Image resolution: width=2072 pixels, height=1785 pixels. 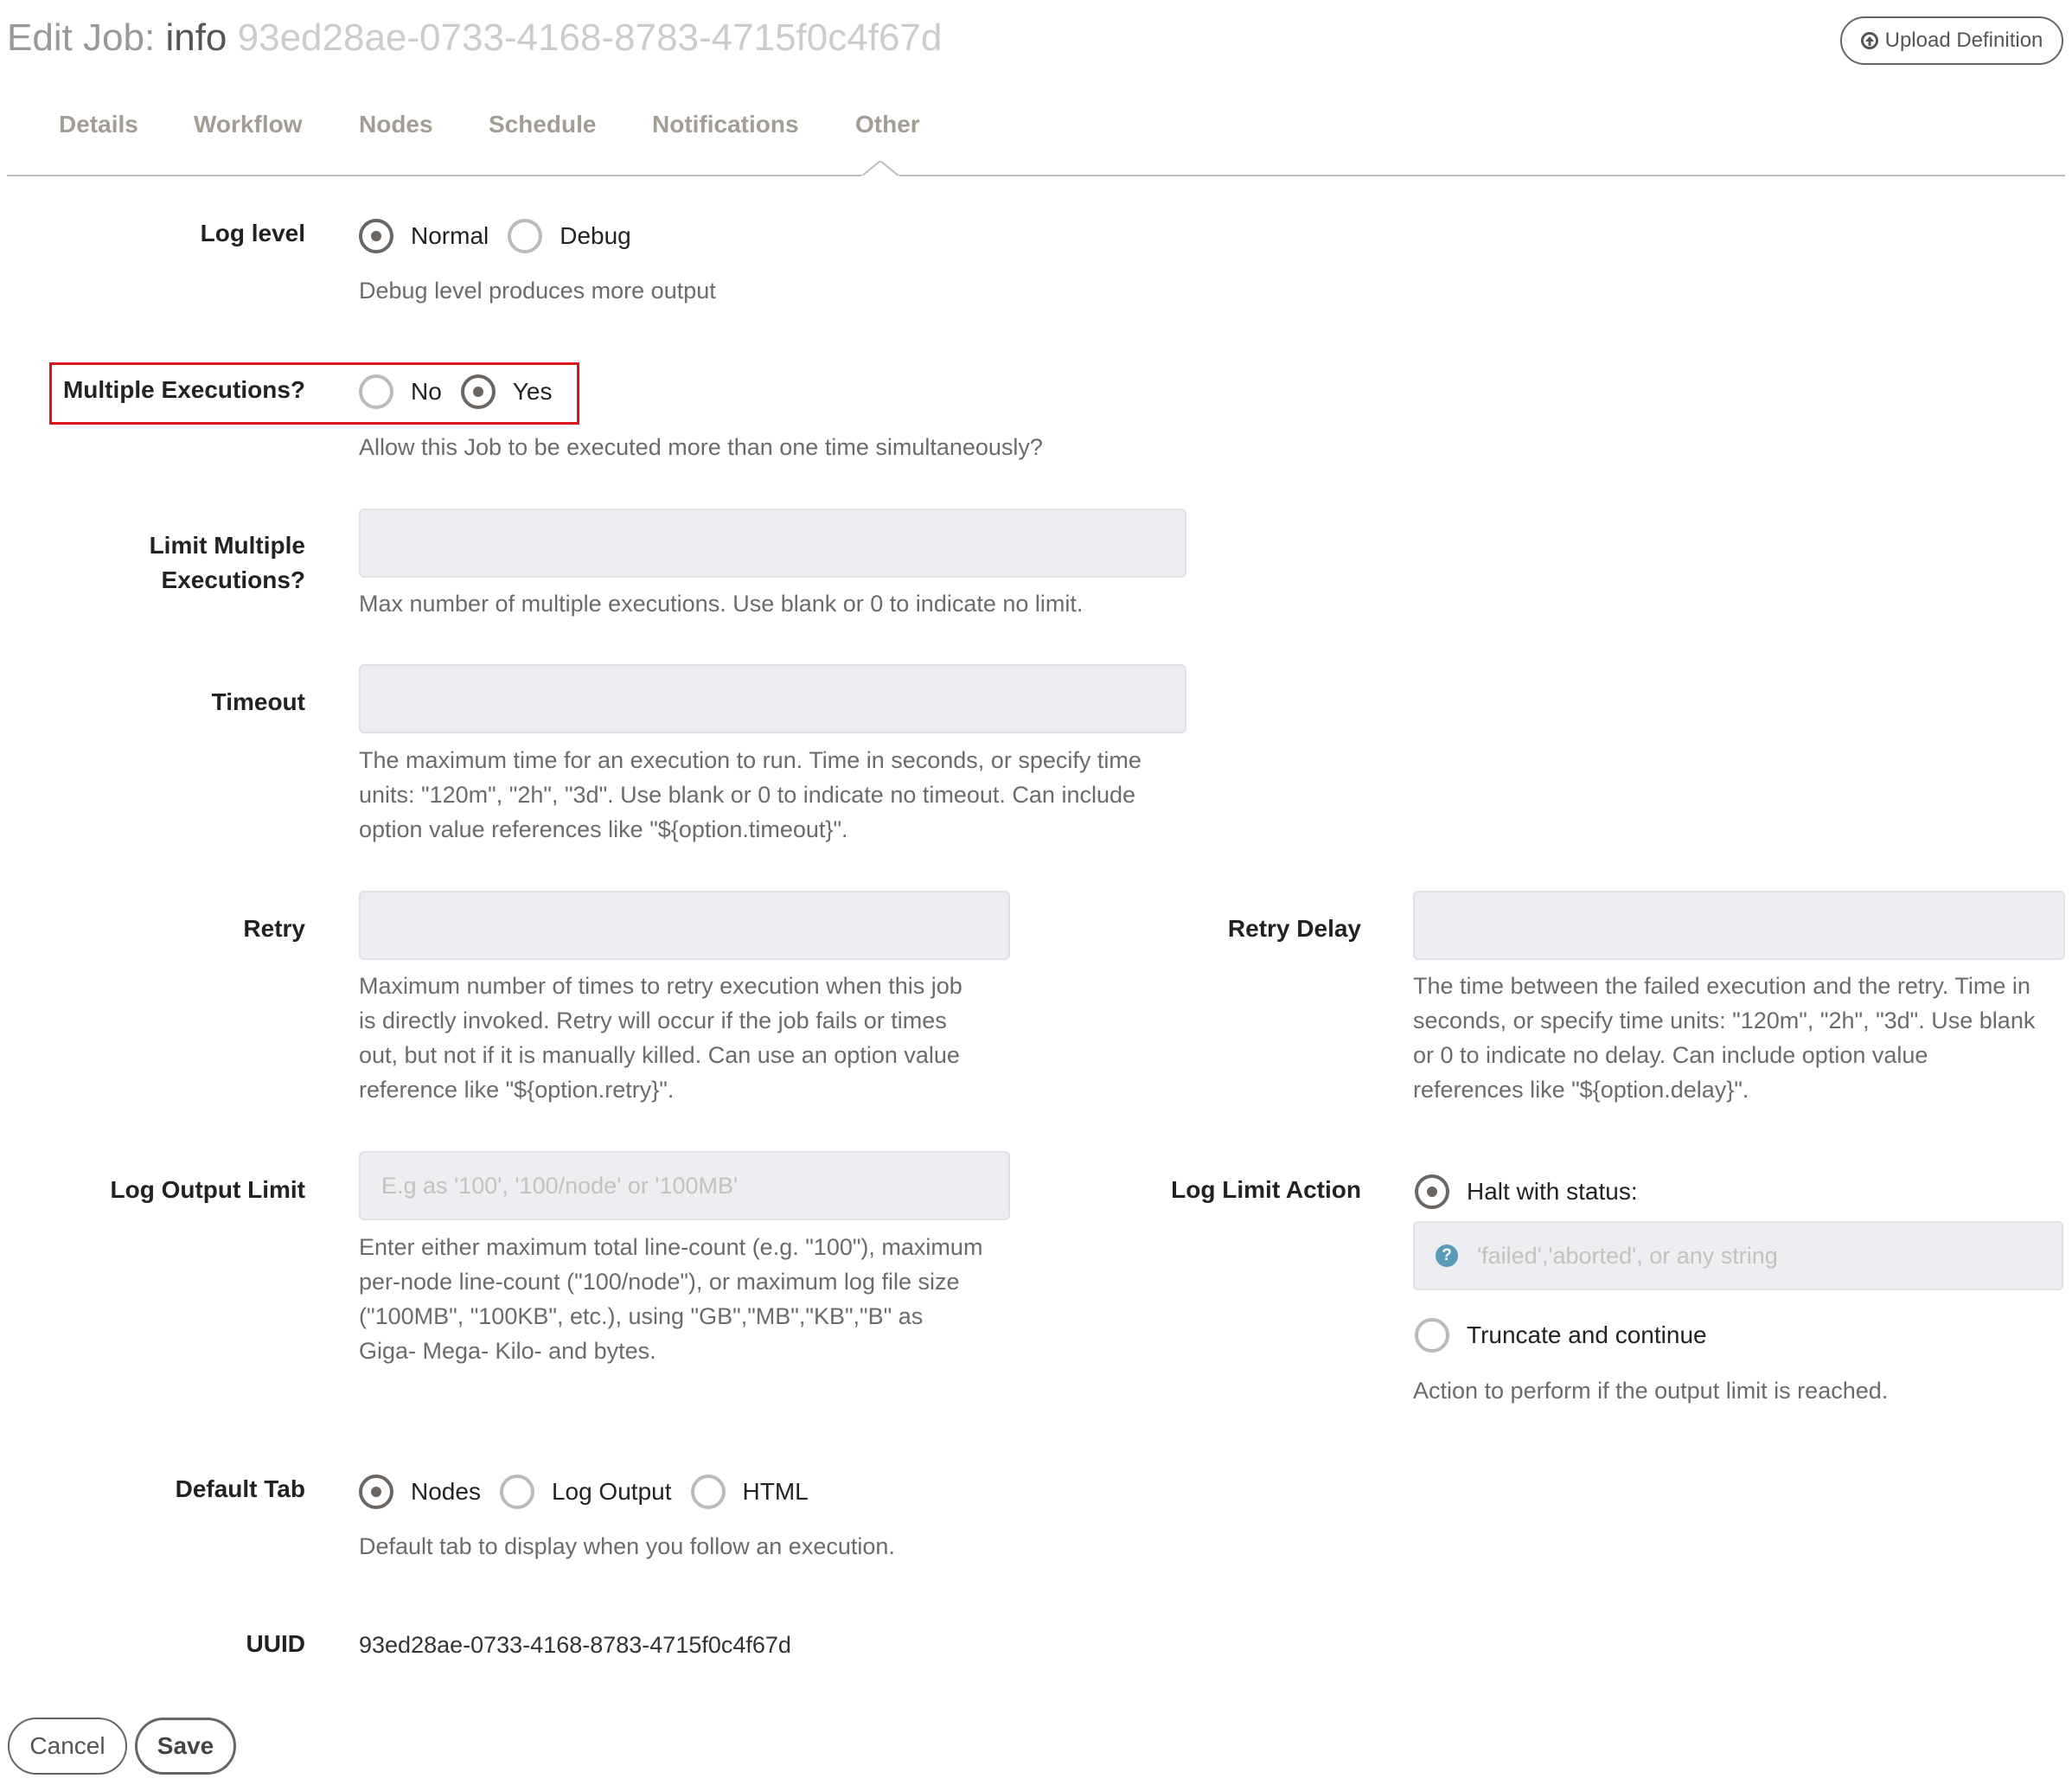 What do you see at coordinates (507, 1351) in the screenshot?
I see `log-output-limit-help-line: Giga- Mega- Kilo- and bytes.` at bounding box center [507, 1351].